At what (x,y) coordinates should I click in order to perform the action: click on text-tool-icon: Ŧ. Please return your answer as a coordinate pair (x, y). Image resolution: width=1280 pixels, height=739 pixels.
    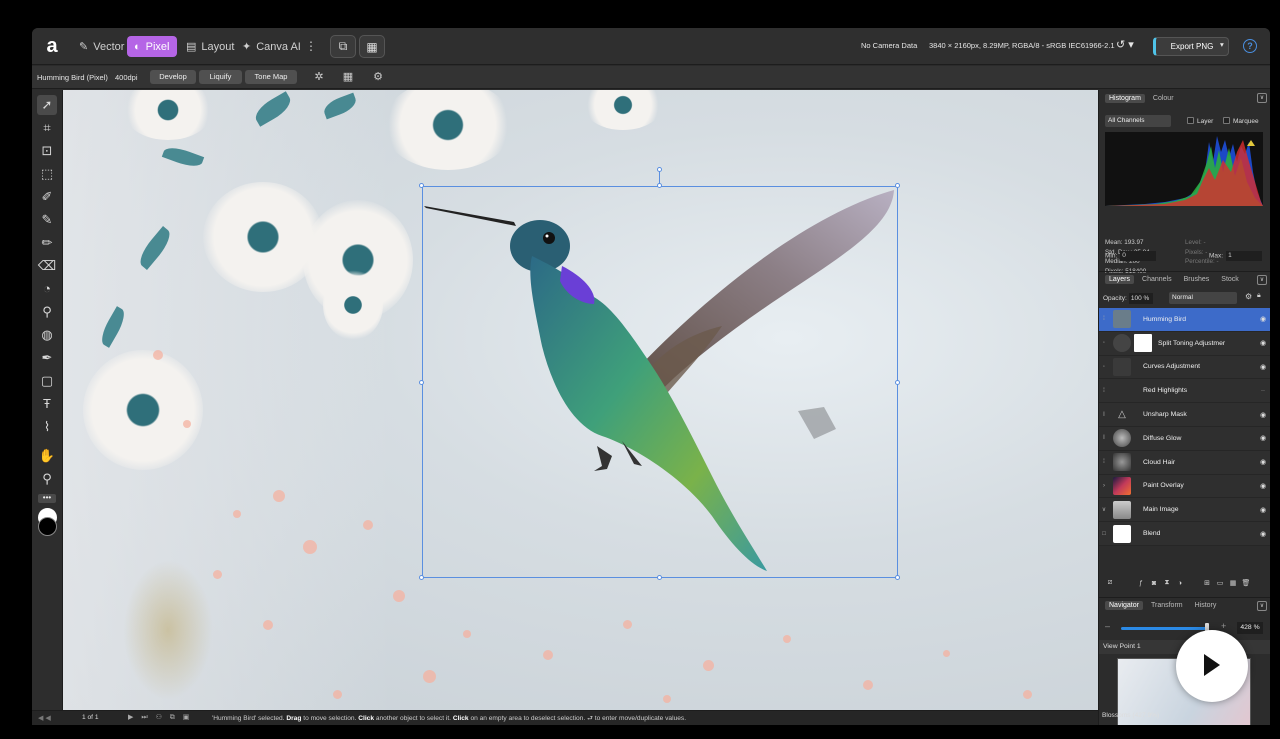
    Looking at the image, I should click on (47, 404).